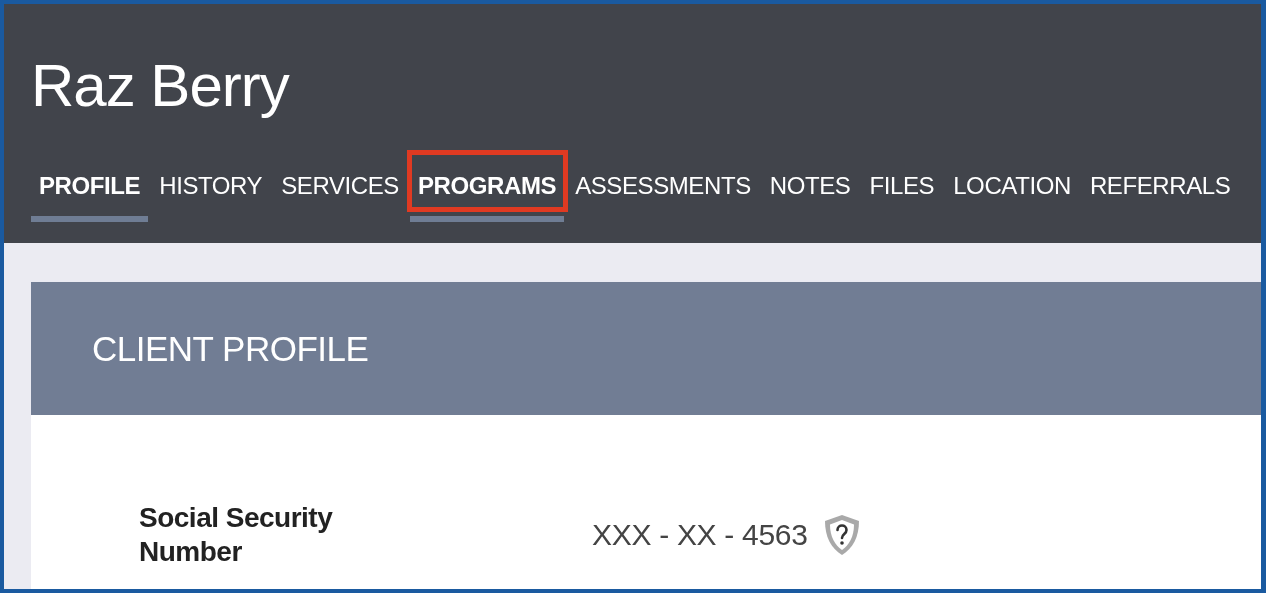 The height and width of the screenshot is (593, 1266). What do you see at coordinates (160, 86) in the screenshot?
I see `client-name: Raz Berry` at bounding box center [160, 86].